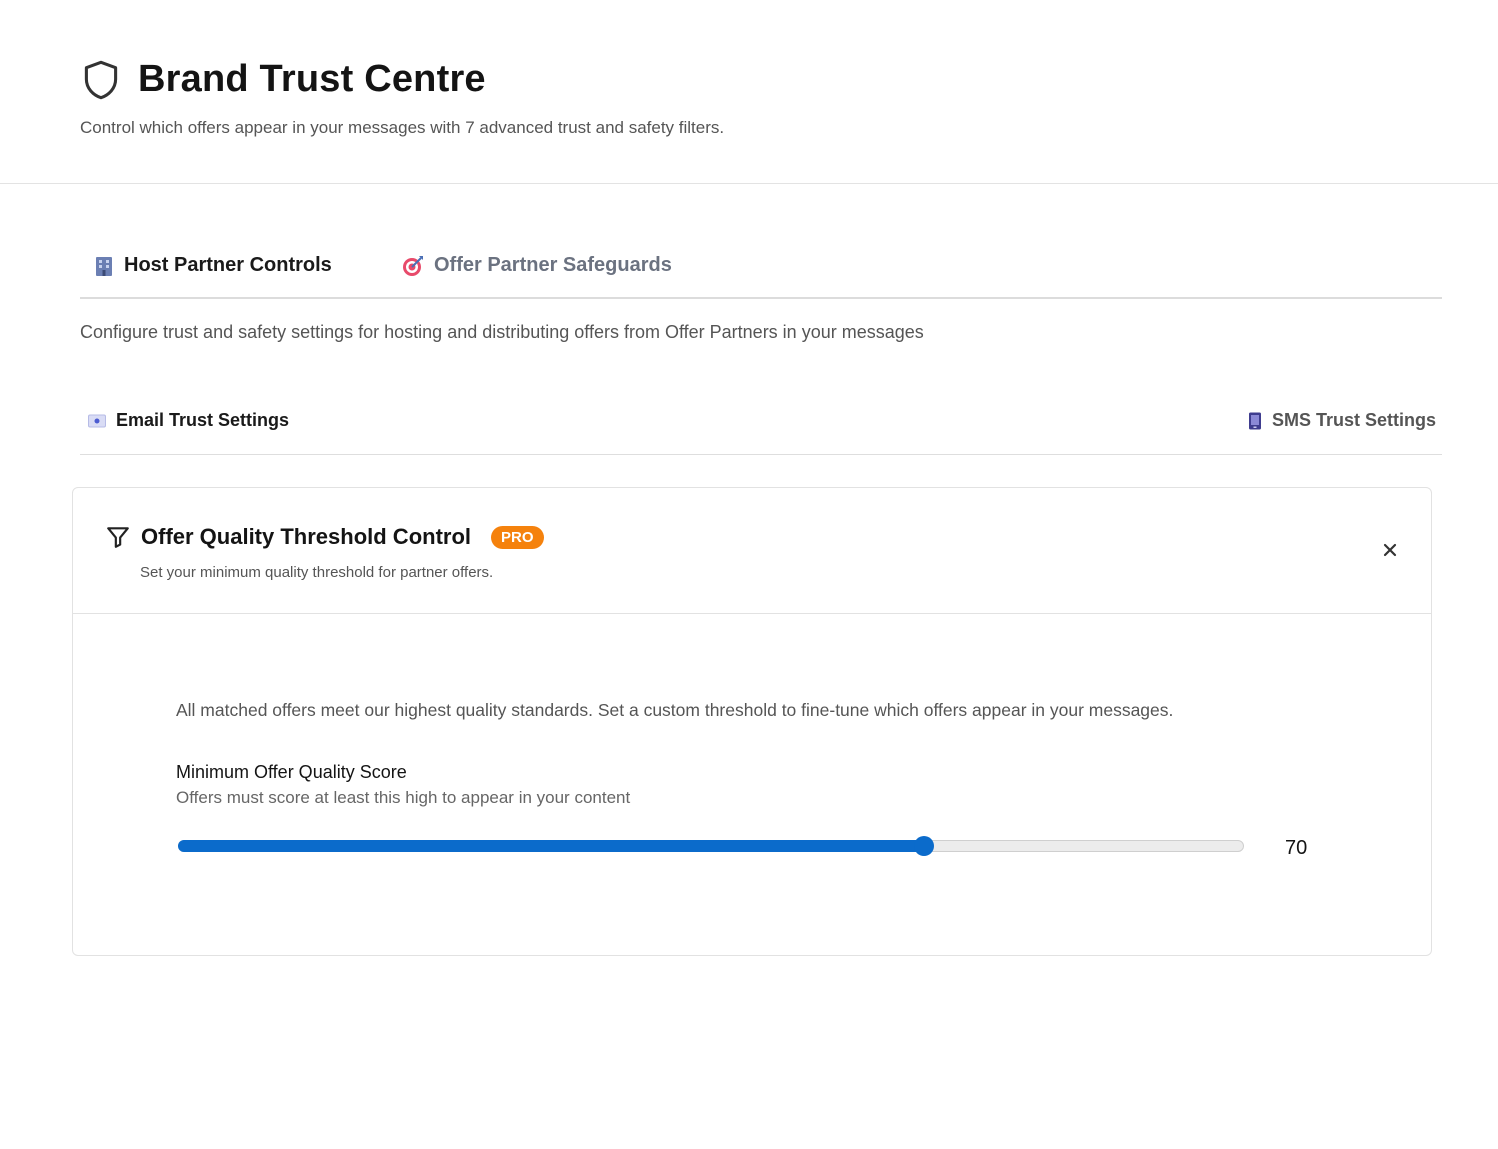  I want to click on card-title-row: Offer Quality Threshold Control PRO, so click(324, 537).